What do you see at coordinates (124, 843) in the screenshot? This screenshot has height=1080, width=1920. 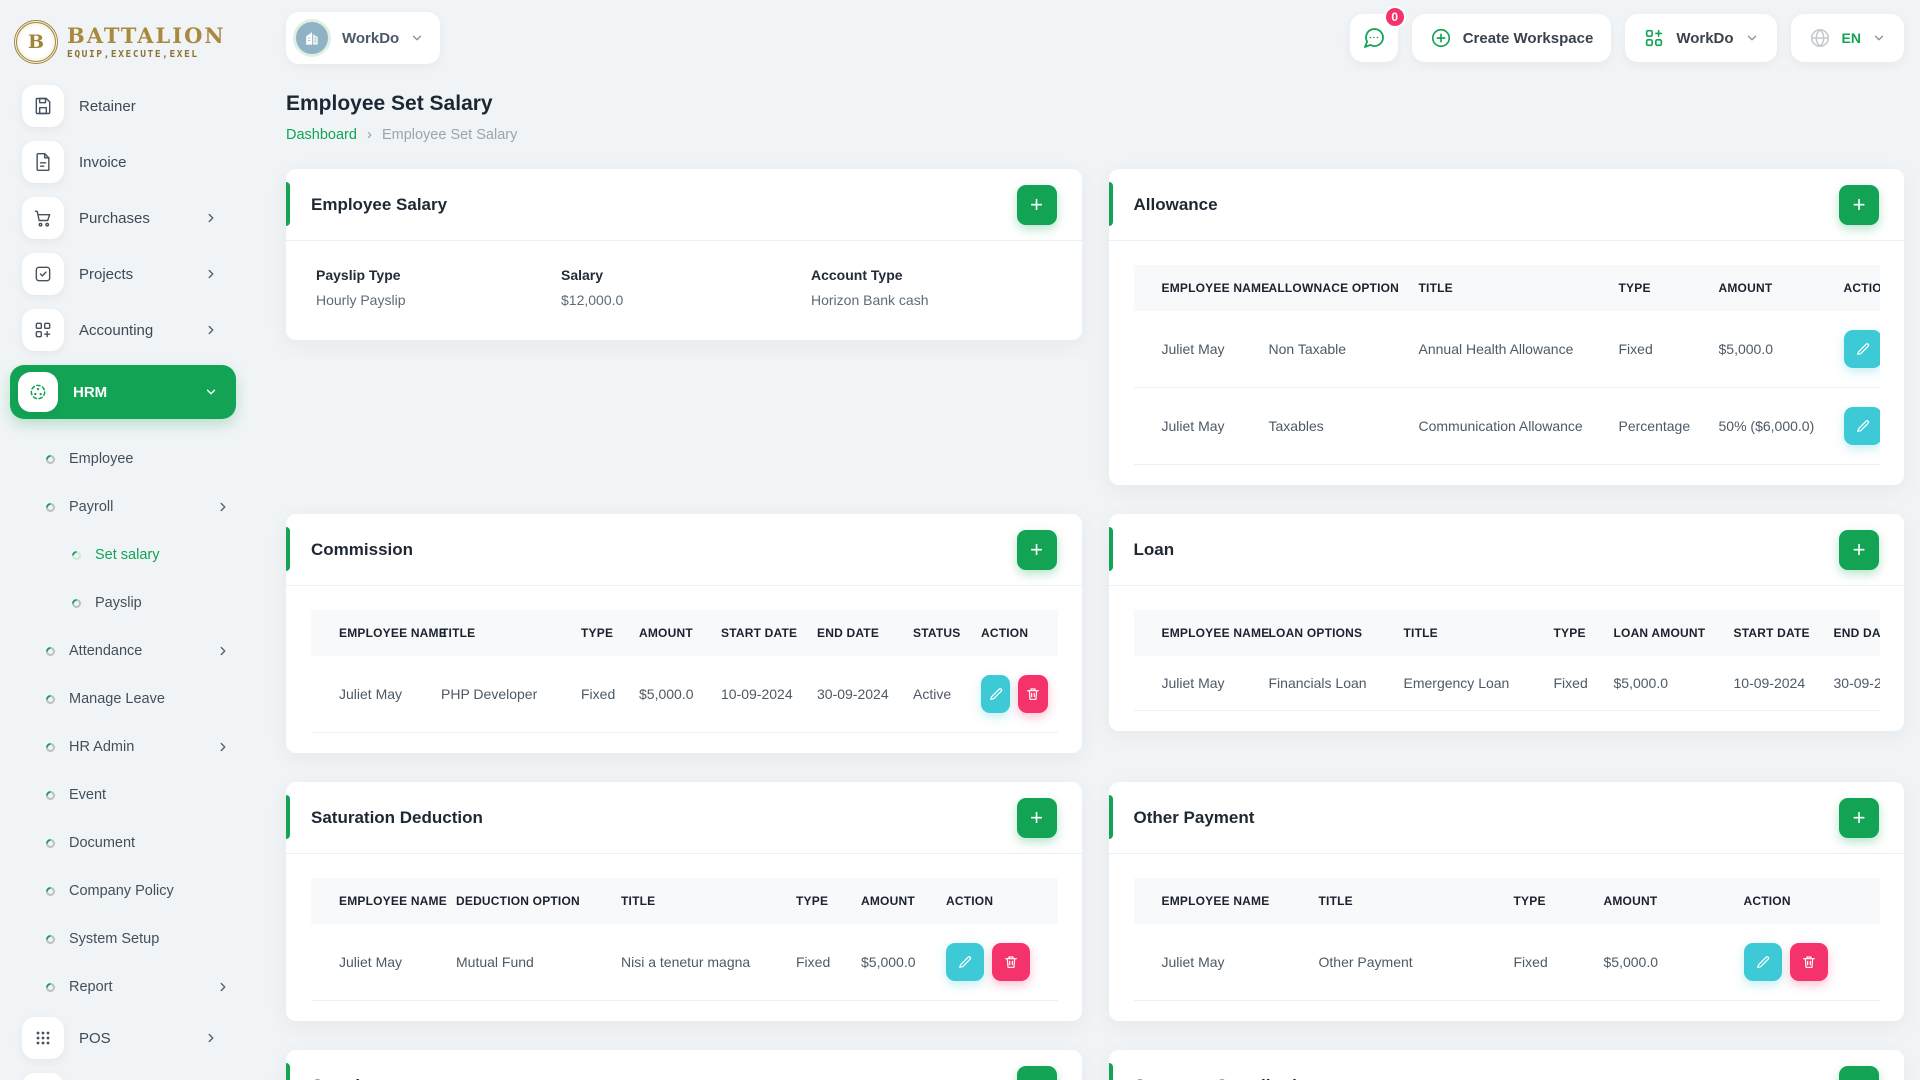 I see `sidebar-item-document: Document` at bounding box center [124, 843].